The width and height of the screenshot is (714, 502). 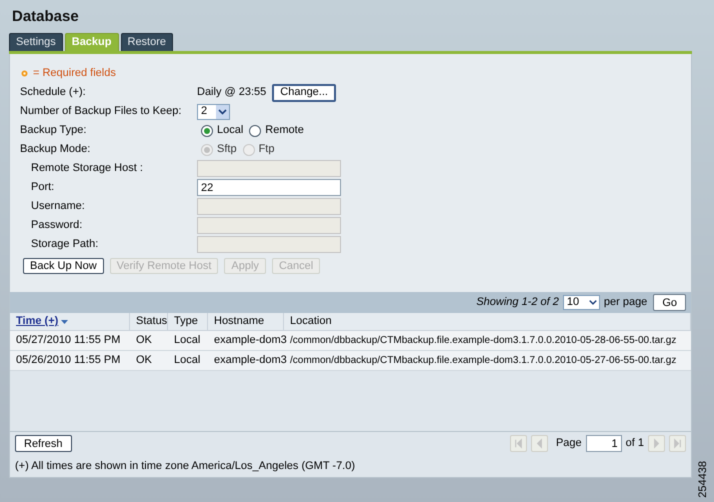 What do you see at coordinates (53, 92) in the screenshot?
I see `field-label: Schedule (+):` at bounding box center [53, 92].